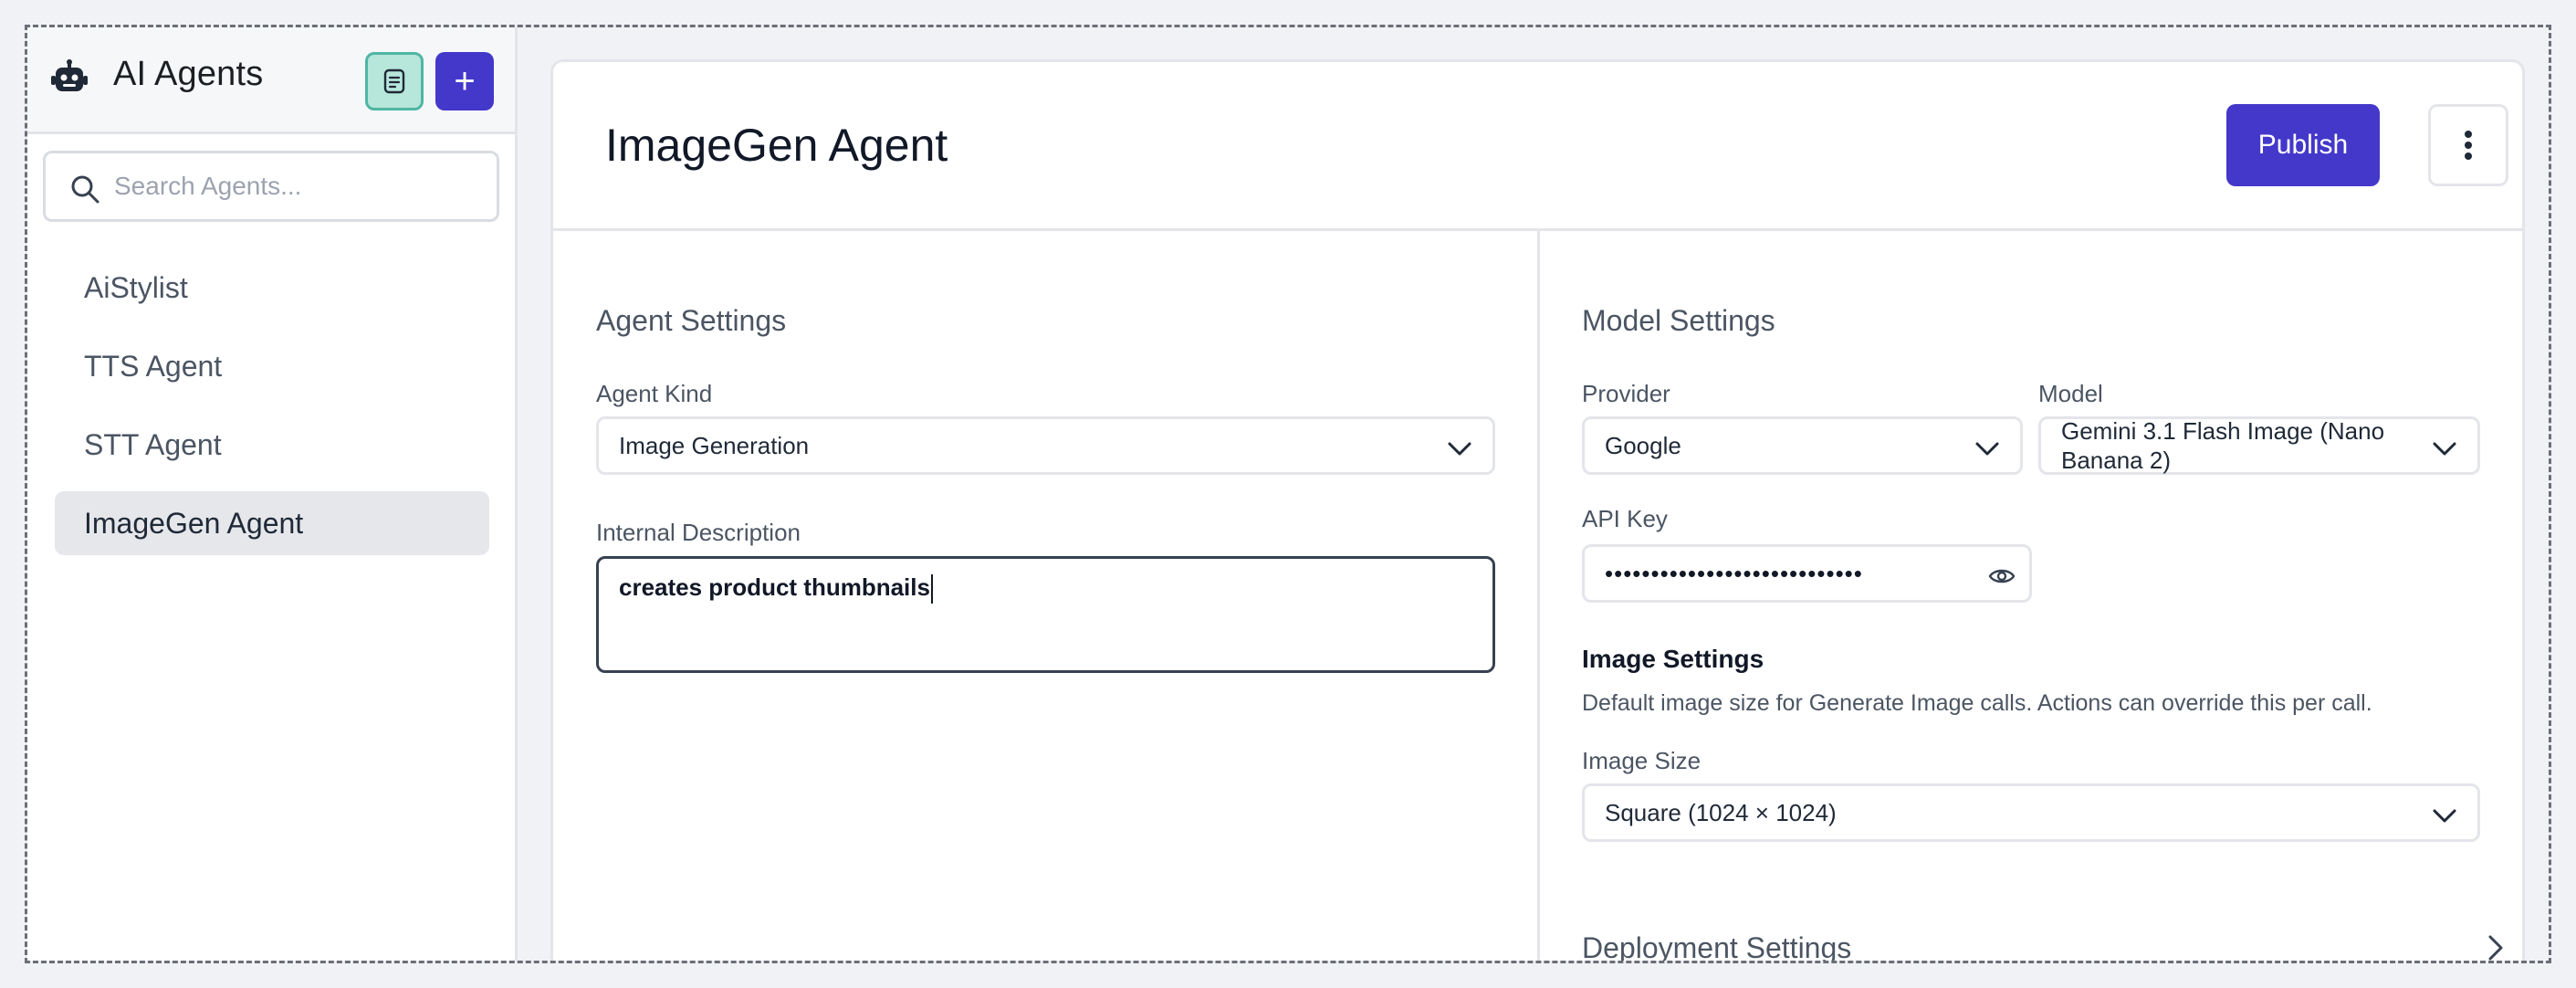  I want to click on docs-button, so click(395, 81).